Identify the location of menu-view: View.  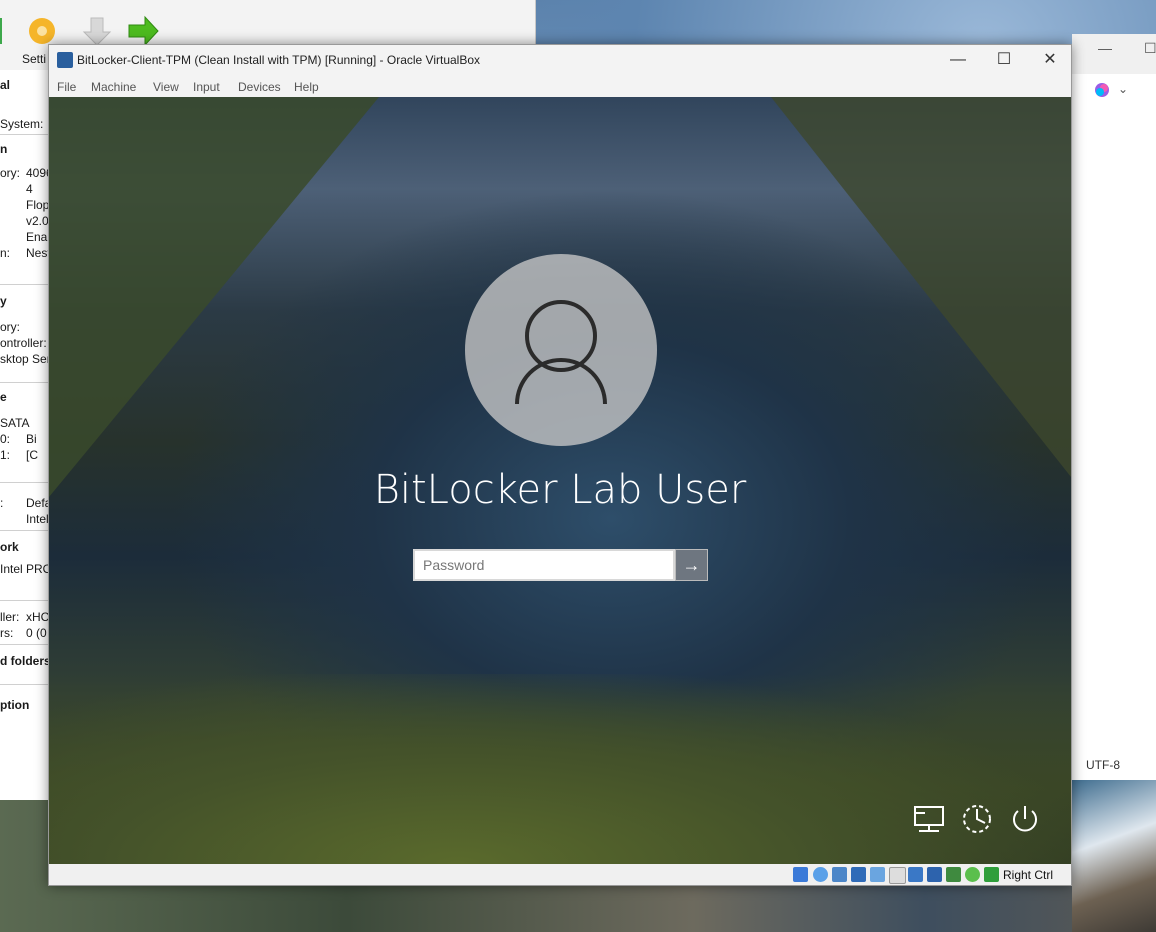
(166, 87).